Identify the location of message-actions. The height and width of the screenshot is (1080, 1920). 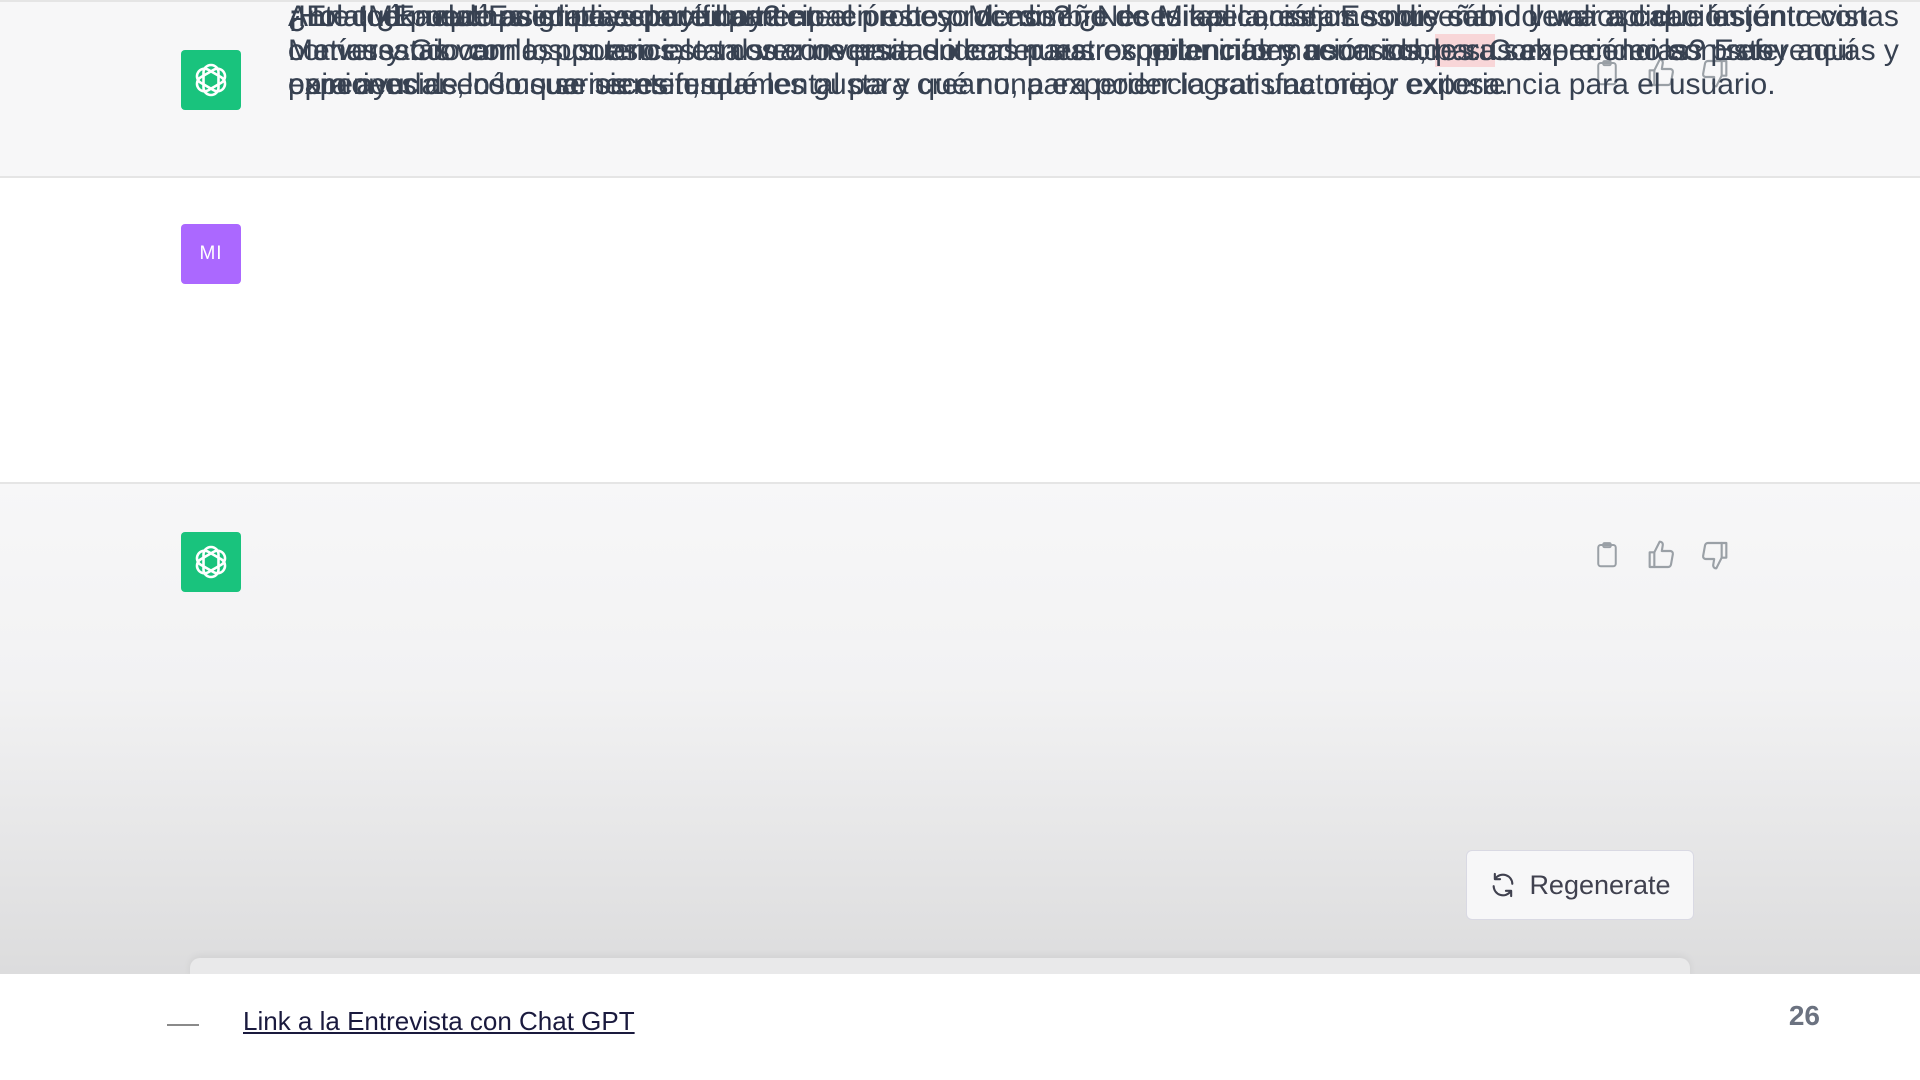
(1661, 555).